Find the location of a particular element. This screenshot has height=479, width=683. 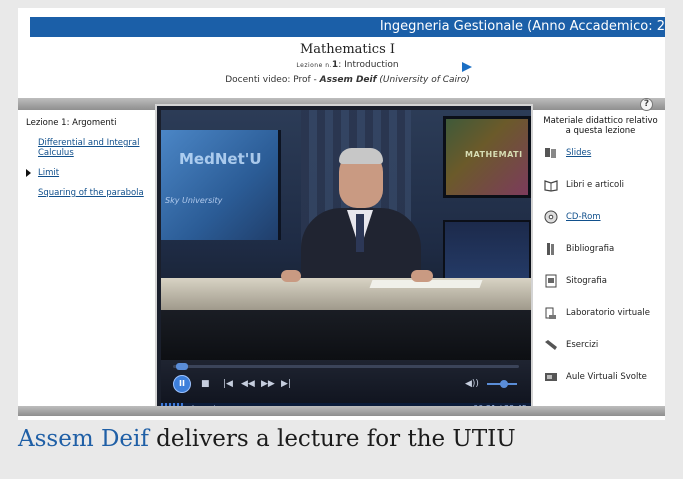

topic-link-parabola: Squaring of the parabola is located at coordinates (94, 193).